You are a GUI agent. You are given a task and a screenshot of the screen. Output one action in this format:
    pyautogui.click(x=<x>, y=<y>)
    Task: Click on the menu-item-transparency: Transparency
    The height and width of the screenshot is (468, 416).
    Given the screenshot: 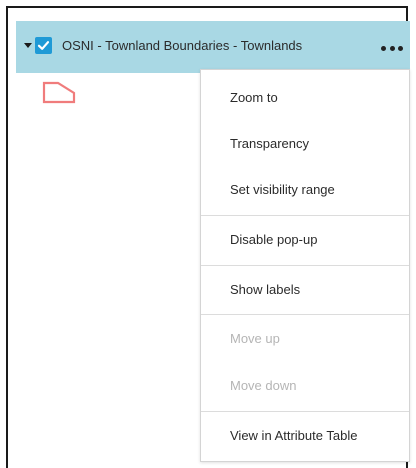 What is the action you would take?
    pyautogui.click(x=305, y=143)
    